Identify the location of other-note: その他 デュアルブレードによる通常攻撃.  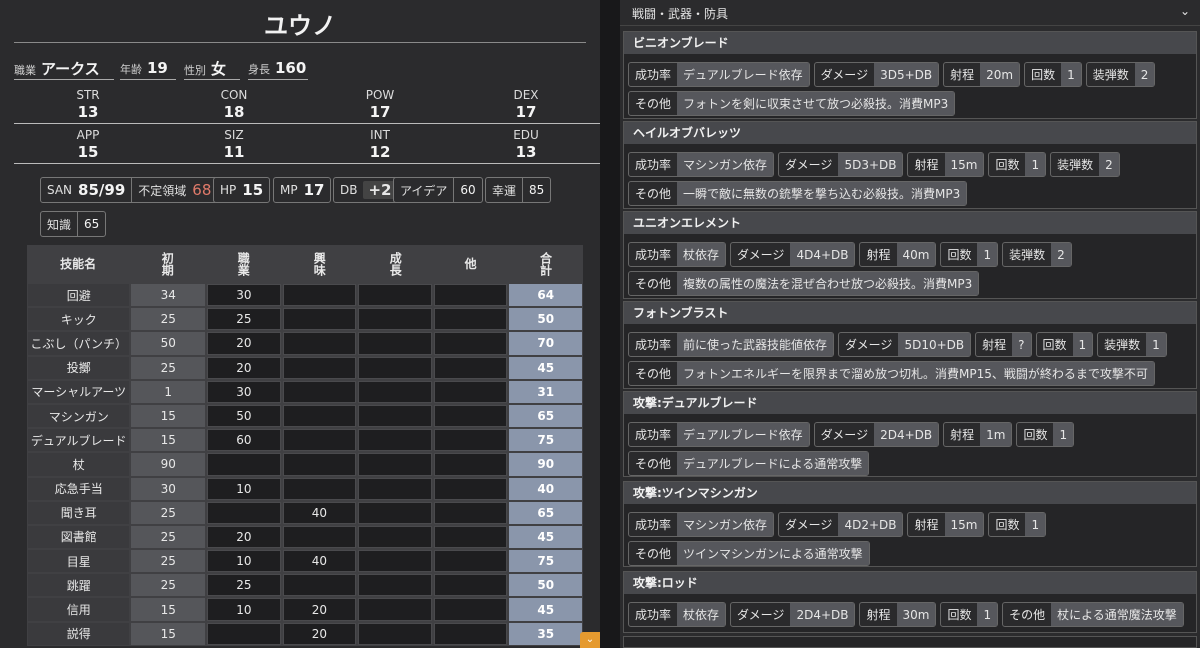
(749, 463).